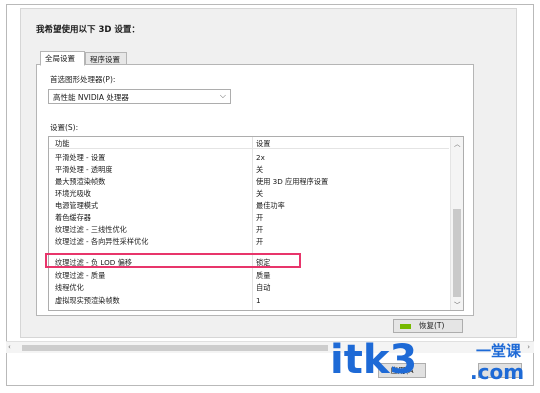  I want to click on header-setting: 设置, so click(263, 143).